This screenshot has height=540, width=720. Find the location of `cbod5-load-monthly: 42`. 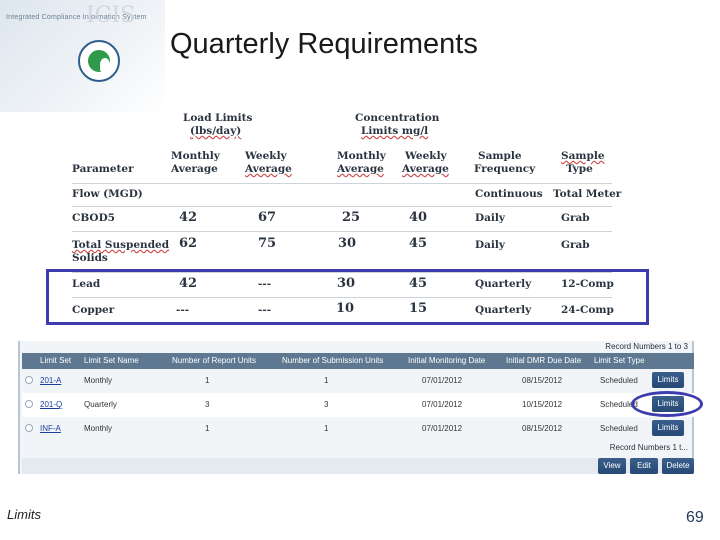

cbod5-load-monthly: 42 is located at coordinates (188, 217).